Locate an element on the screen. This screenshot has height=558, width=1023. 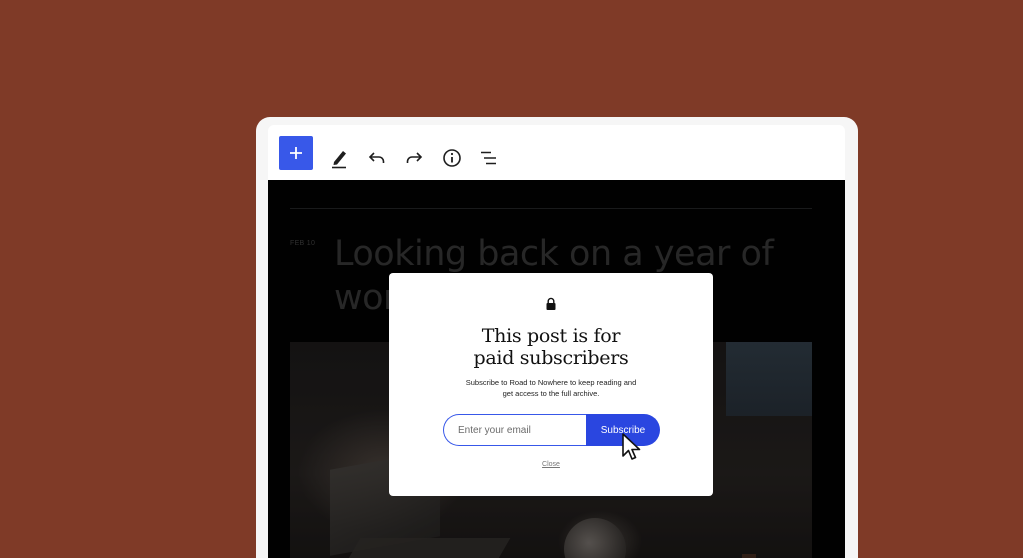
plus-icon is located at coordinates (296, 153).